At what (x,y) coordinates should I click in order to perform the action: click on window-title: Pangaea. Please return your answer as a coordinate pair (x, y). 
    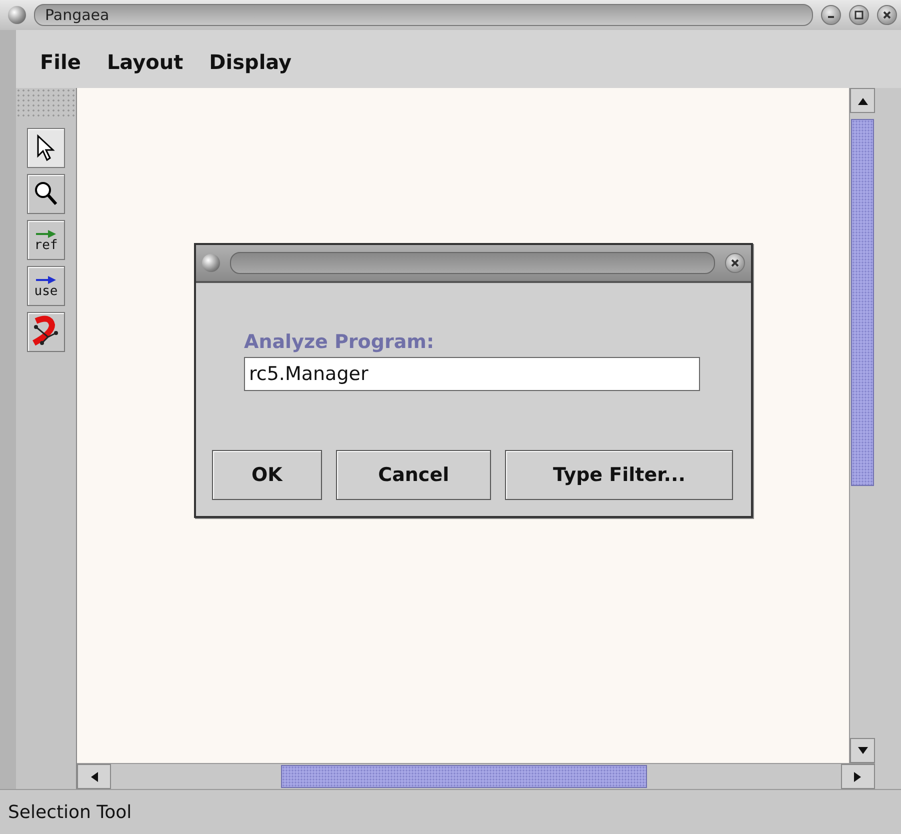
    Looking at the image, I should click on (77, 15).